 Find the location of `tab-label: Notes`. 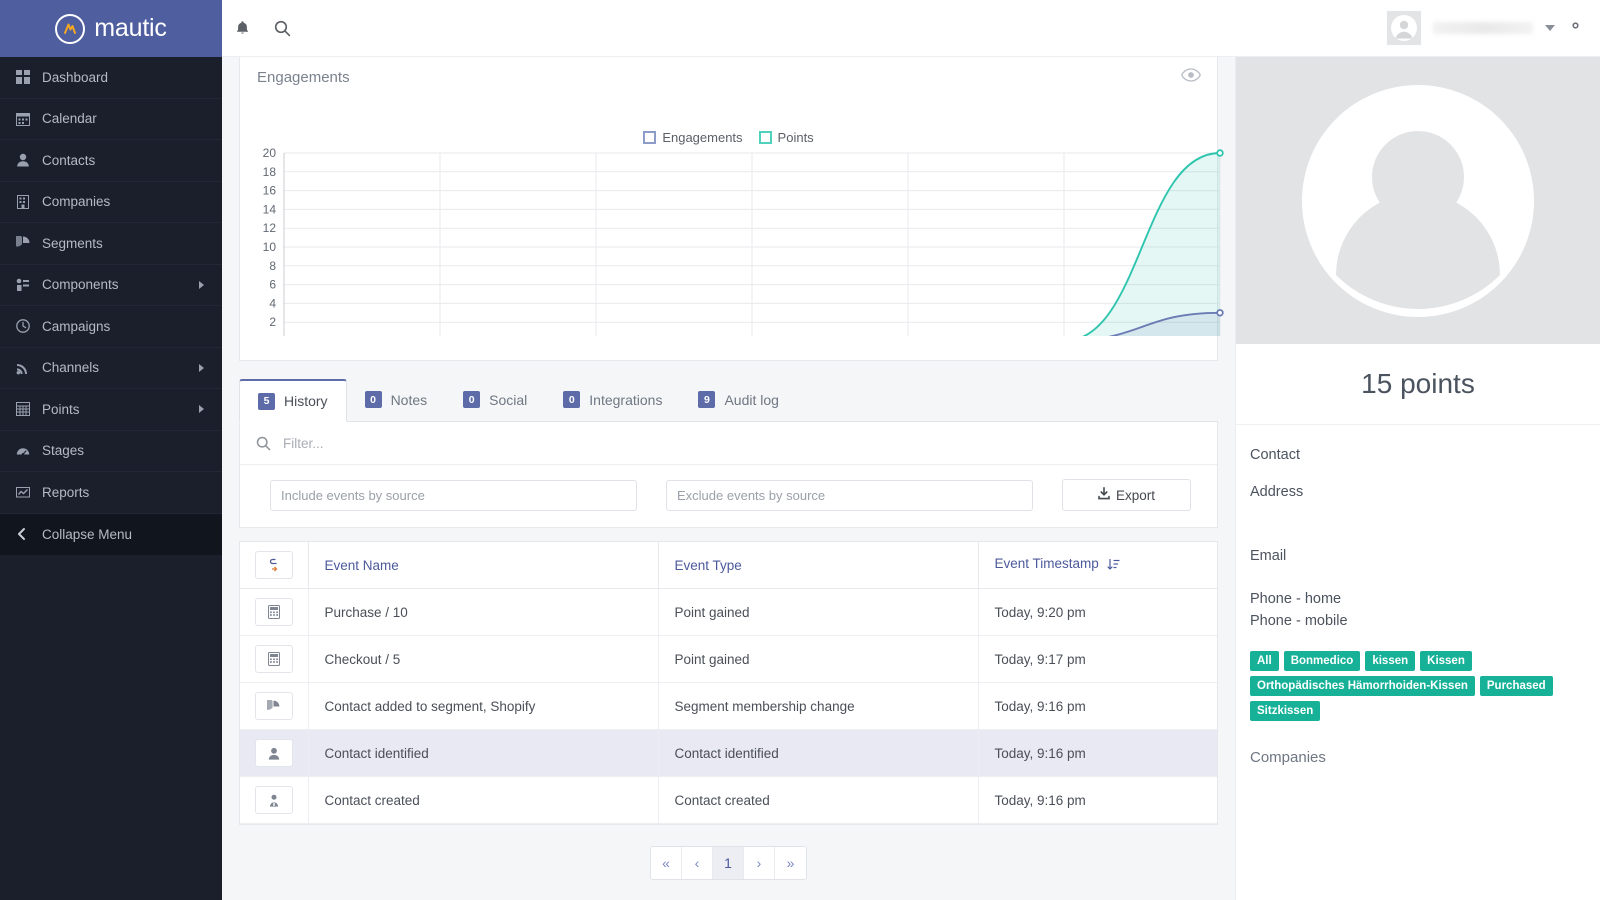

tab-label: Notes is located at coordinates (409, 399).